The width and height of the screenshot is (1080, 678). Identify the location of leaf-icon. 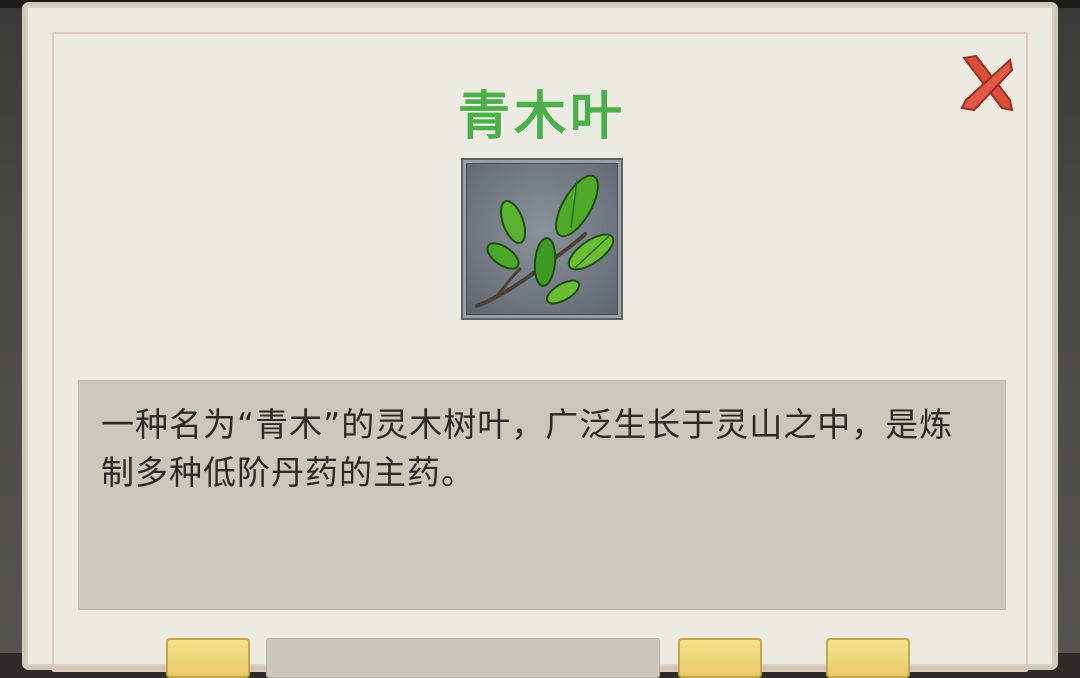
(545, 241).